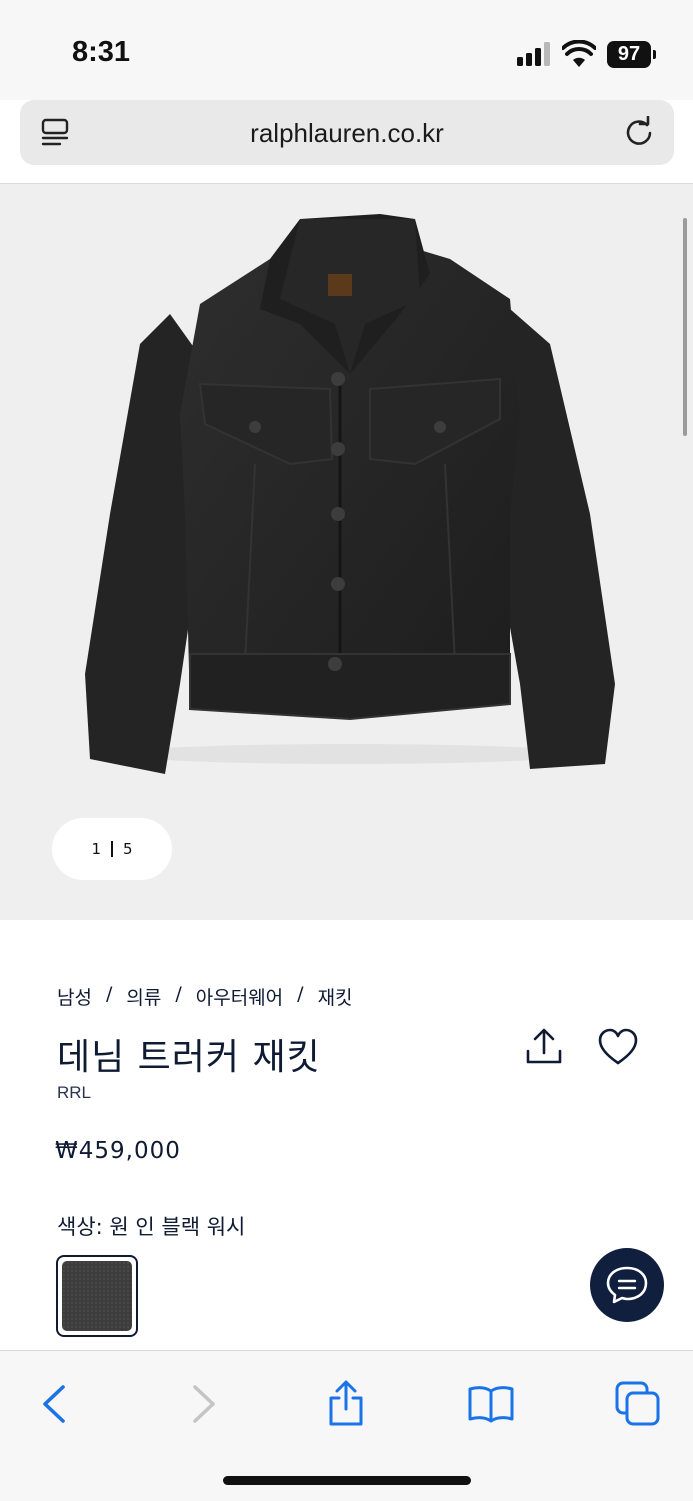 This screenshot has height=1501, width=693. Describe the element at coordinates (685, 327) in the screenshot. I see `page-scrollbar` at that location.